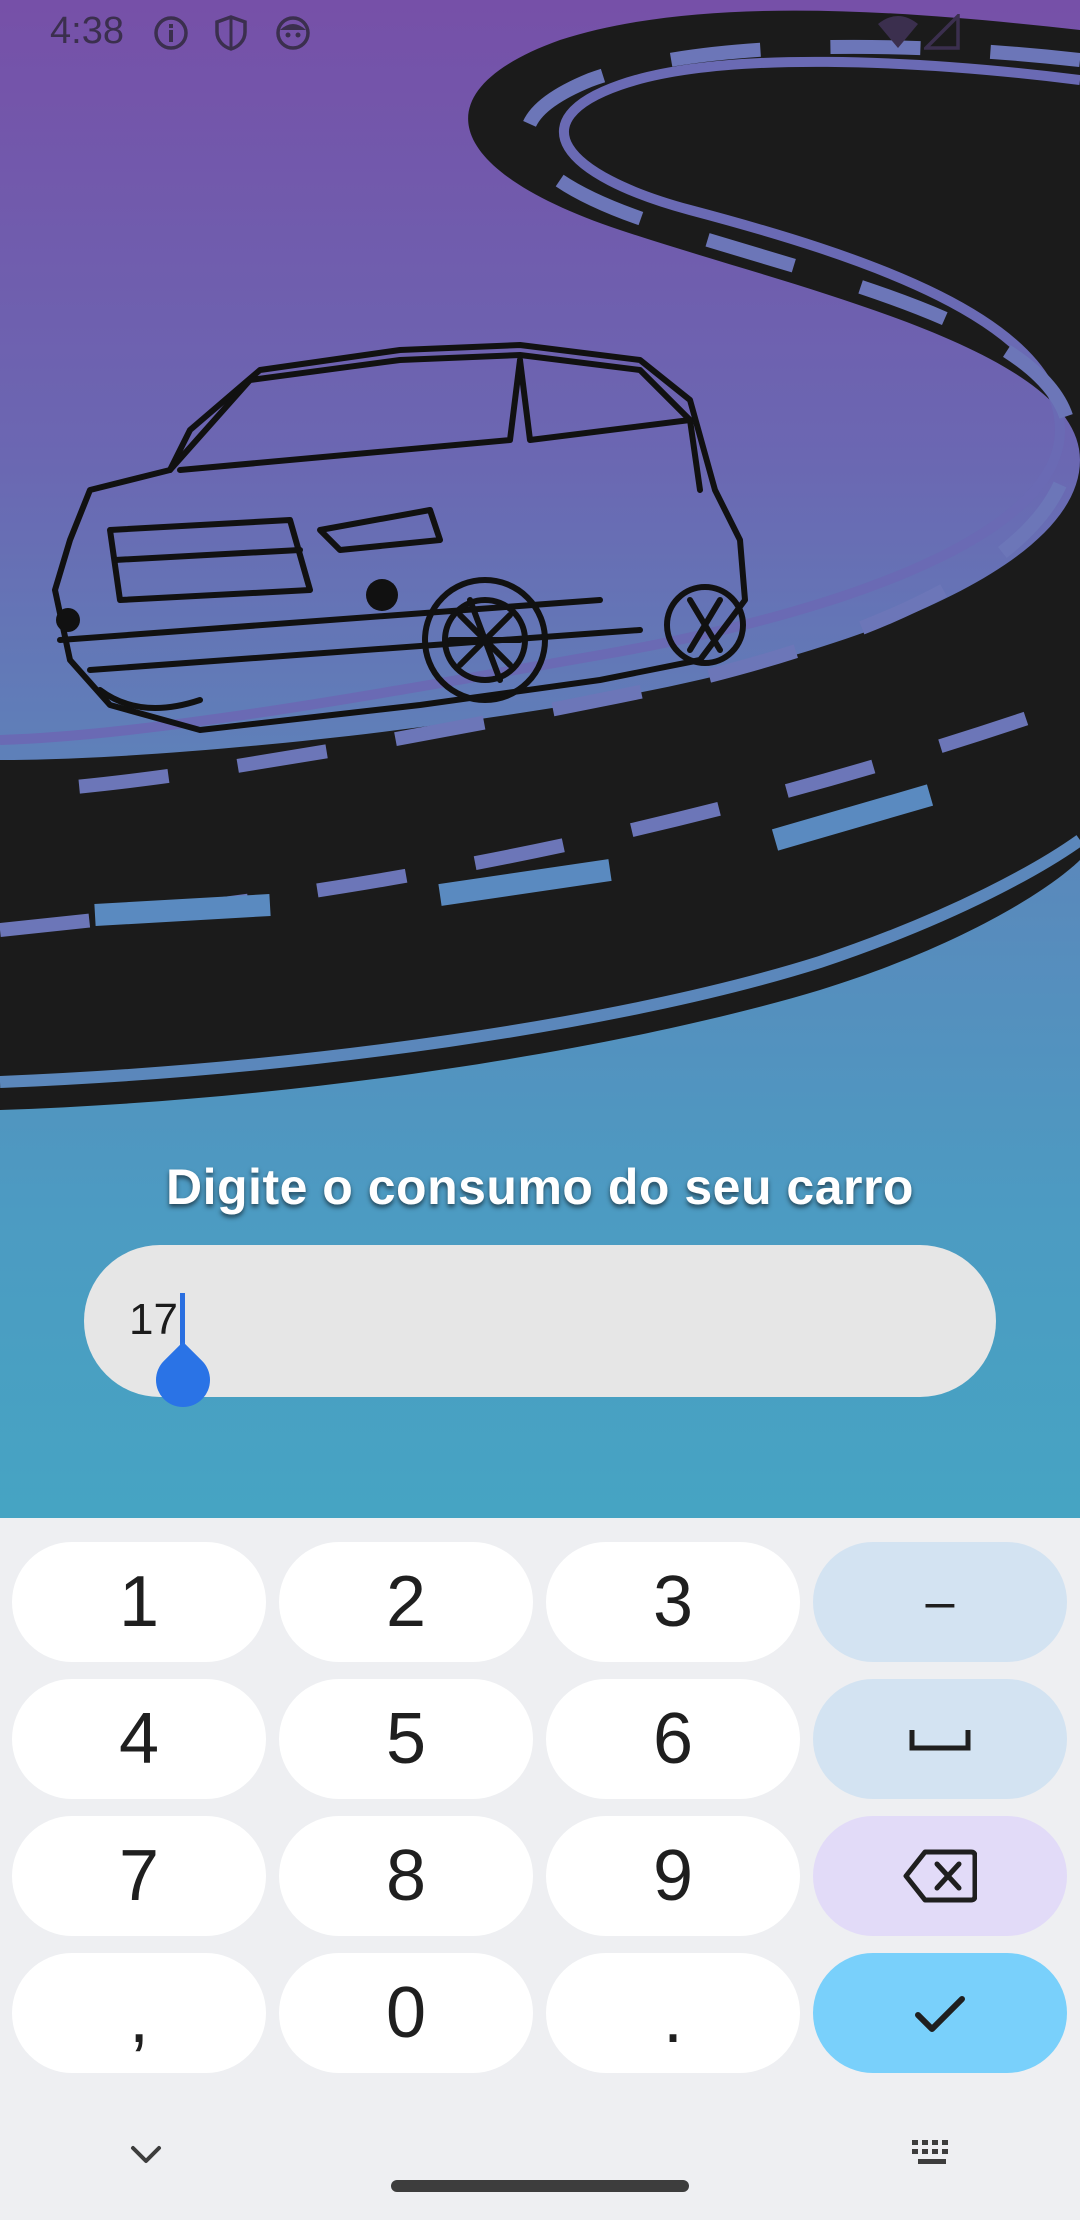 This screenshot has height=2220, width=1080. Describe the element at coordinates (139, 1739) in the screenshot. I see `key-4: 4` at that location.